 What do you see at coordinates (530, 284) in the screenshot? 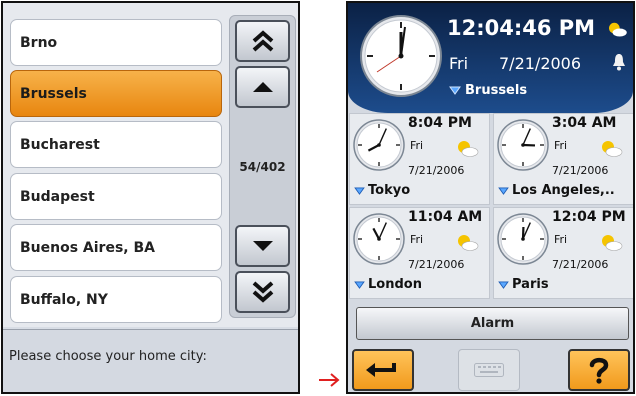
I see `city-name: Paris` at bounding box center [530, 284].